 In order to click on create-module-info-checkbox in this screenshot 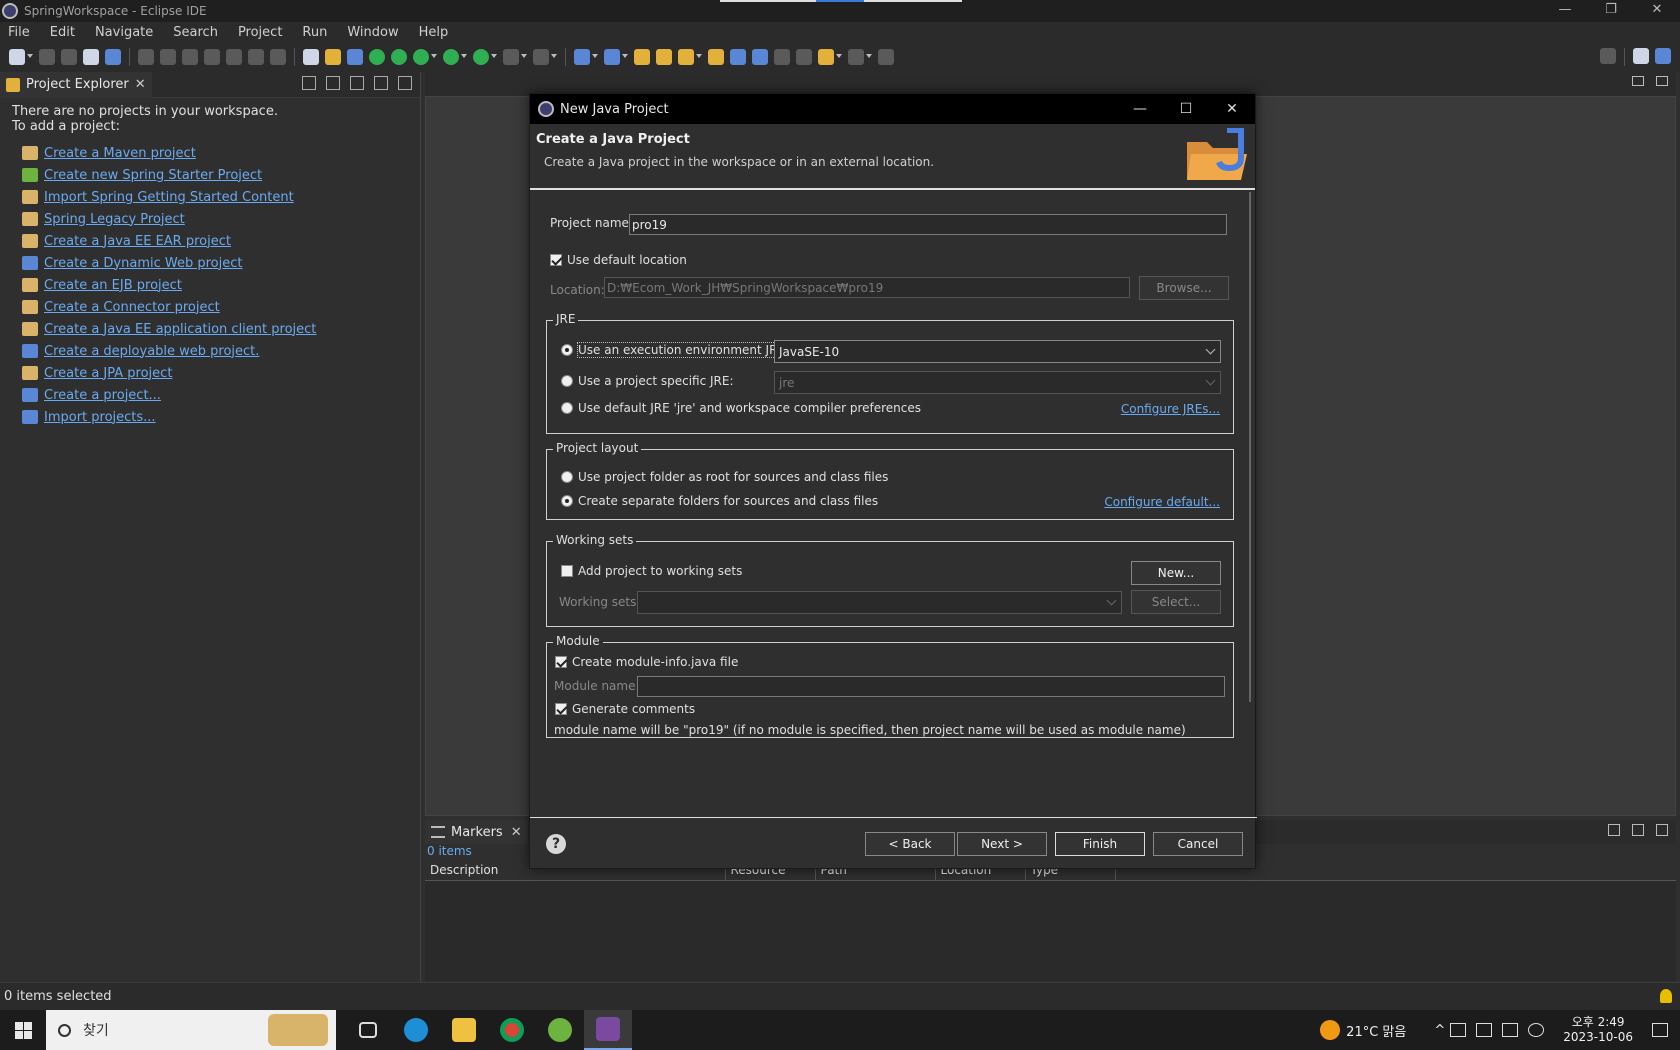, I will do `click(561, 662)`.